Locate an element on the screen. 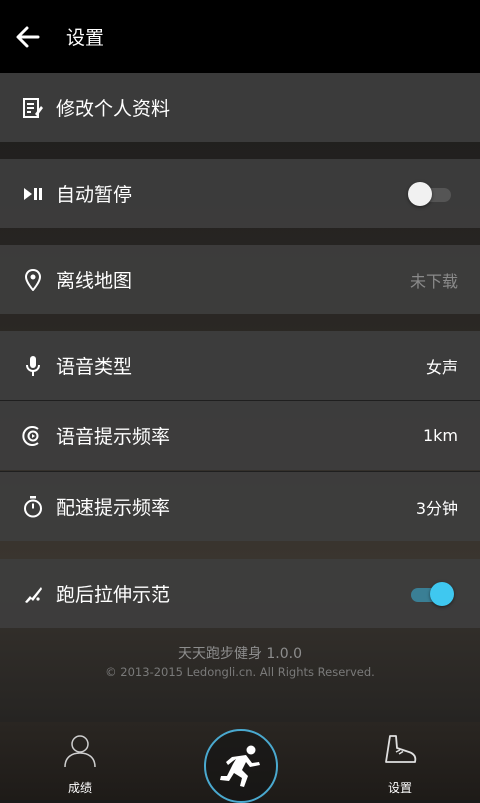  runner-icon is located at coordinates (240, 766).